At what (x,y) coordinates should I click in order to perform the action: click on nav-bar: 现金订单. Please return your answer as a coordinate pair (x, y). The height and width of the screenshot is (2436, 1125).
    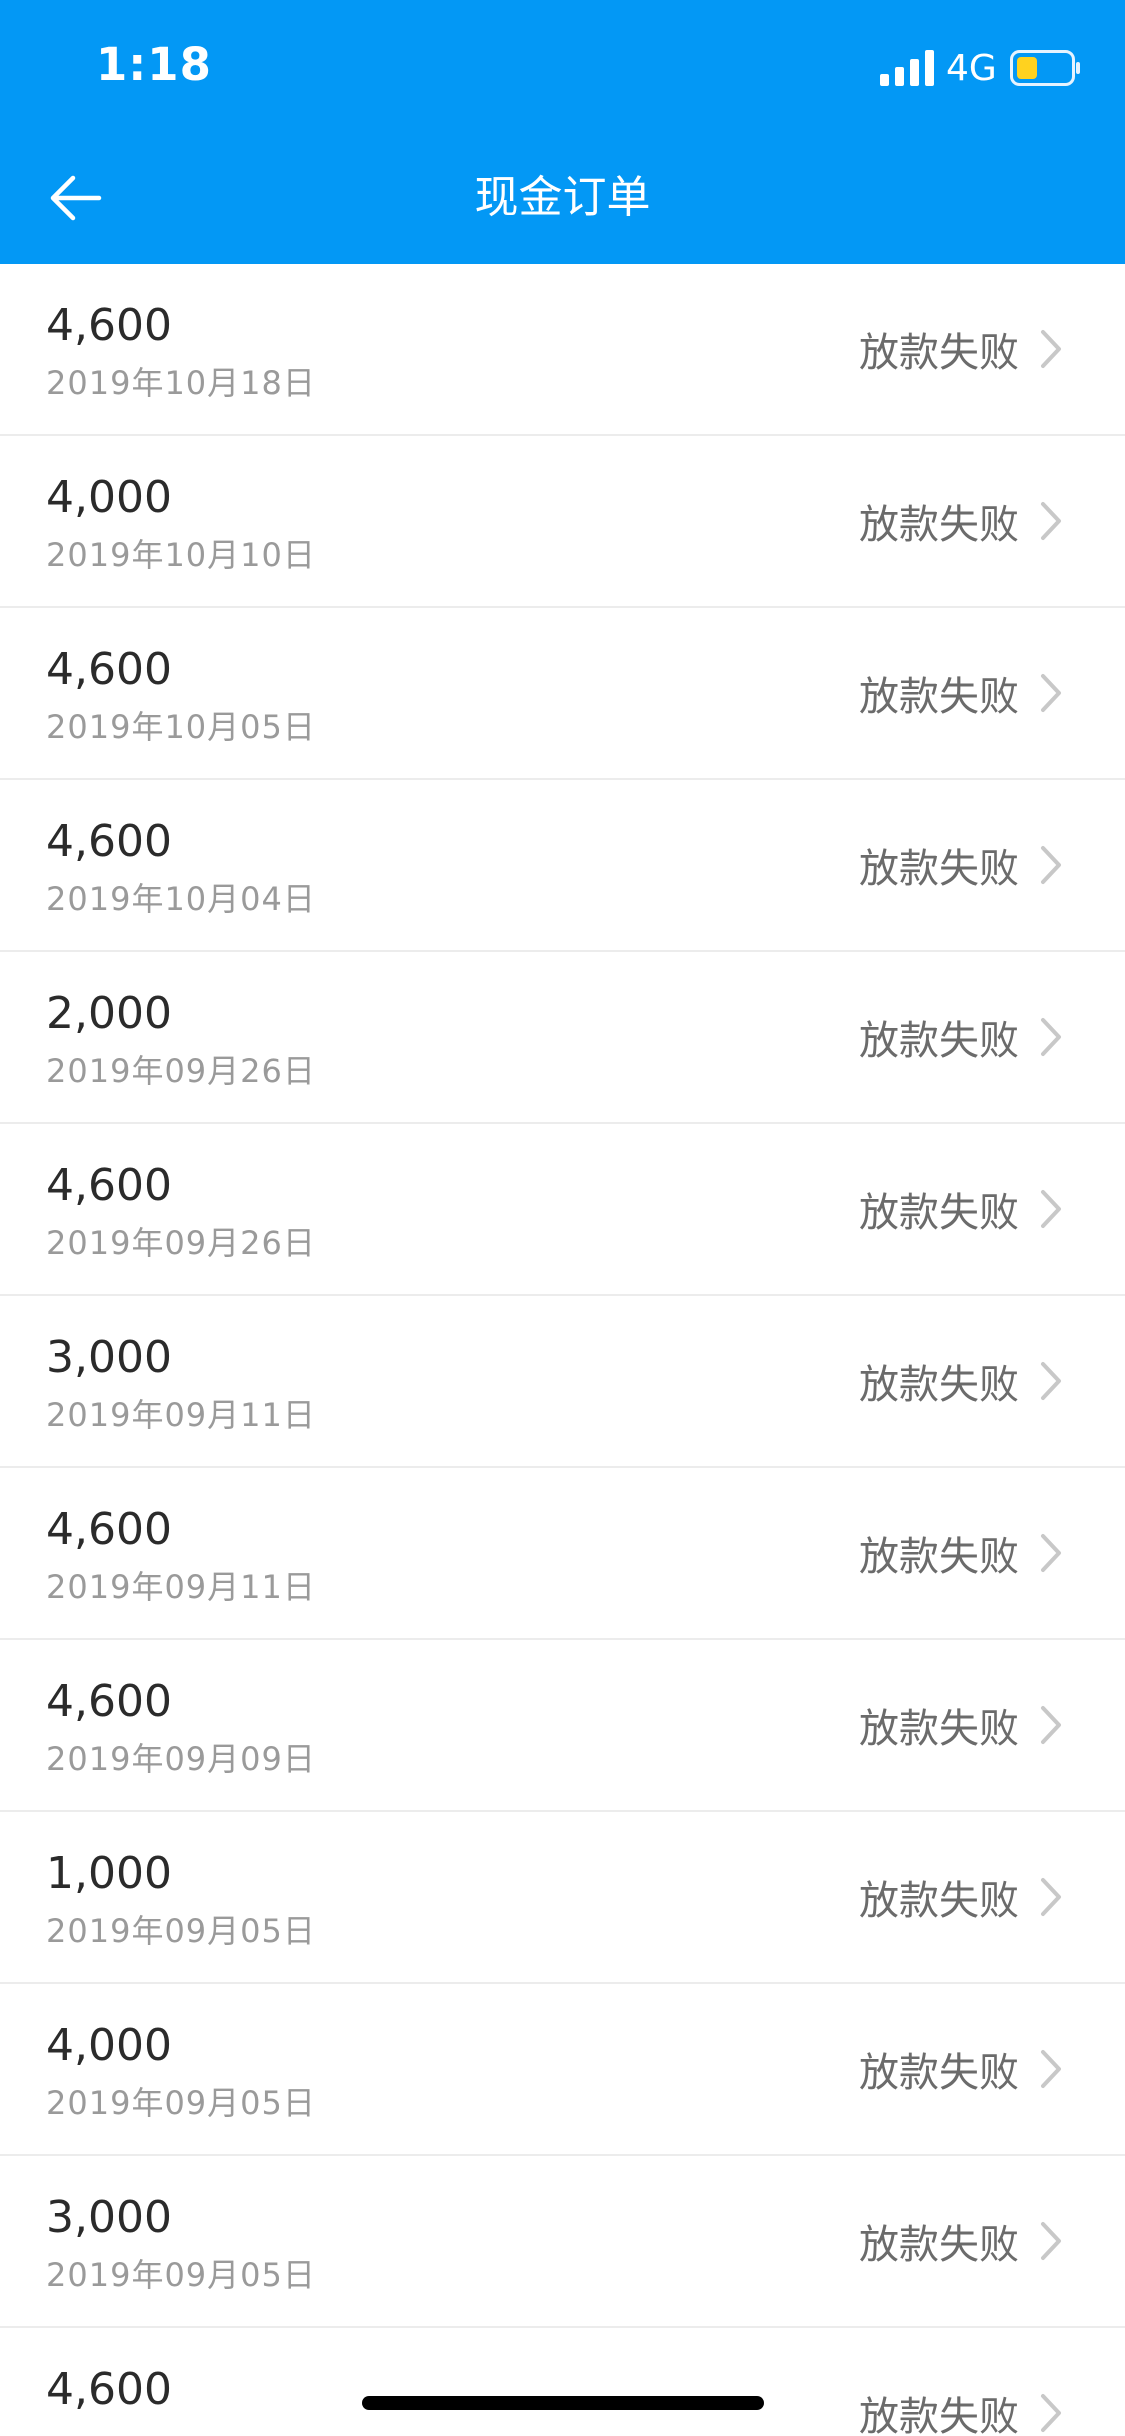
    Looking at the image, I should click on (562, 198).